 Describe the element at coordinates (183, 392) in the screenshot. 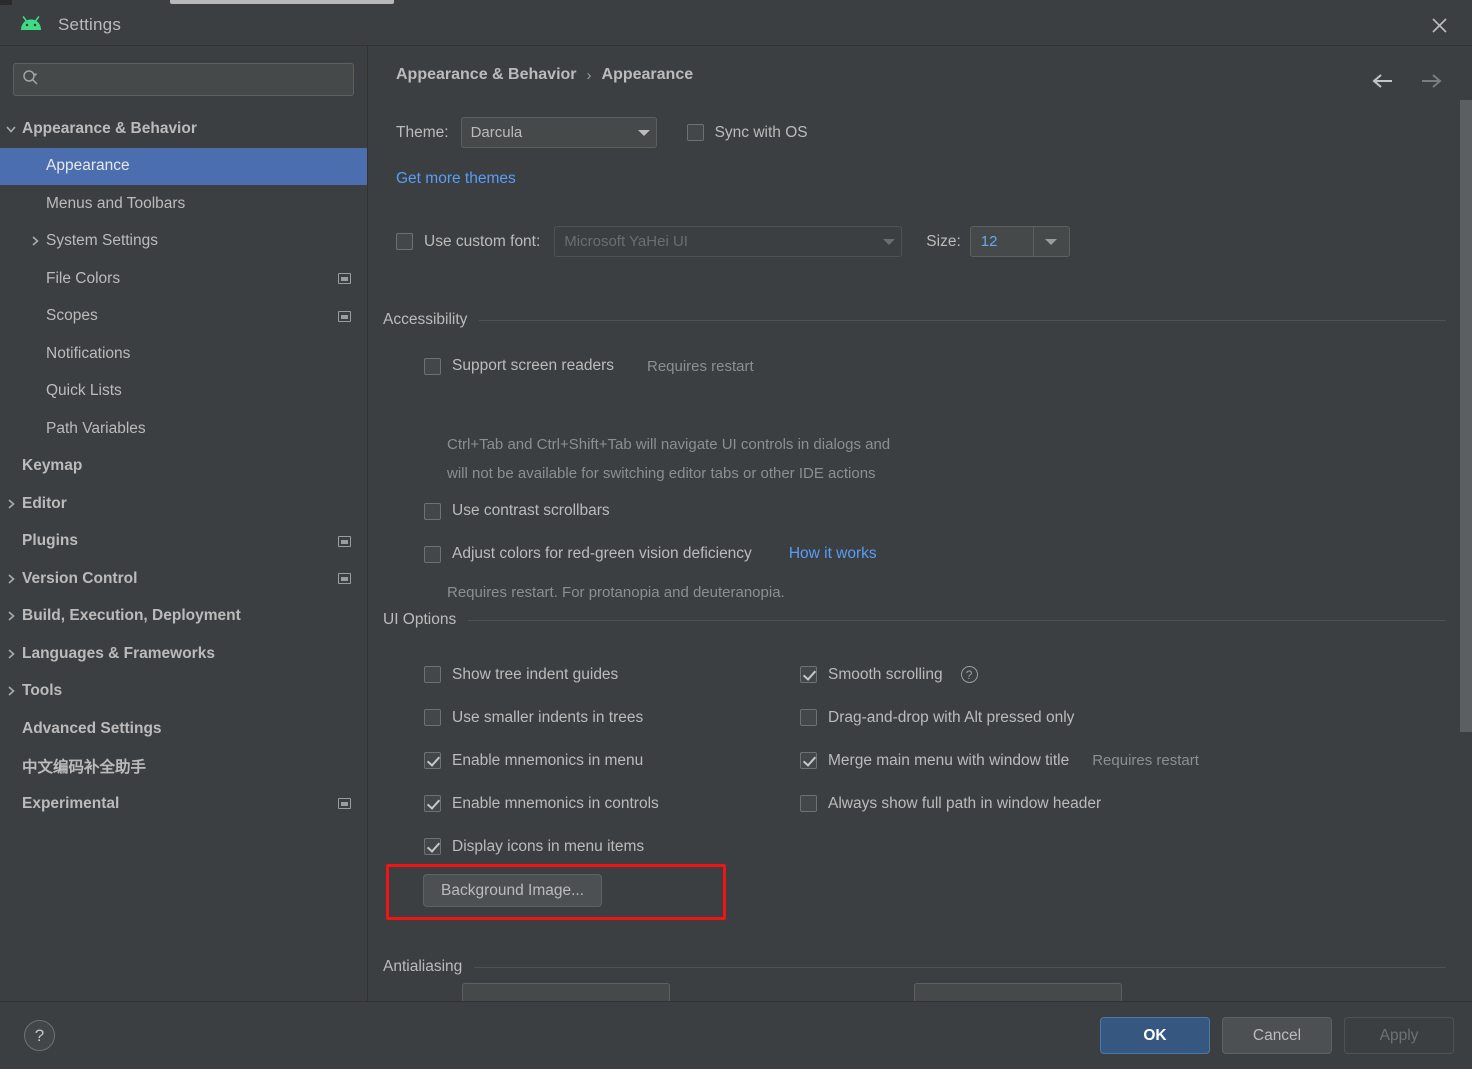

I see `sidebar-item-quick-lists: Quick Lists` at that location.